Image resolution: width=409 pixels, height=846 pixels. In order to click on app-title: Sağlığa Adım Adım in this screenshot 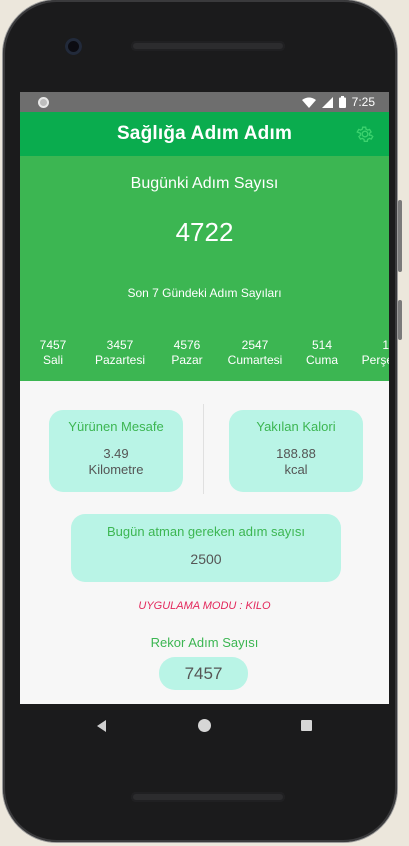, I will do `click(204, 133)`.